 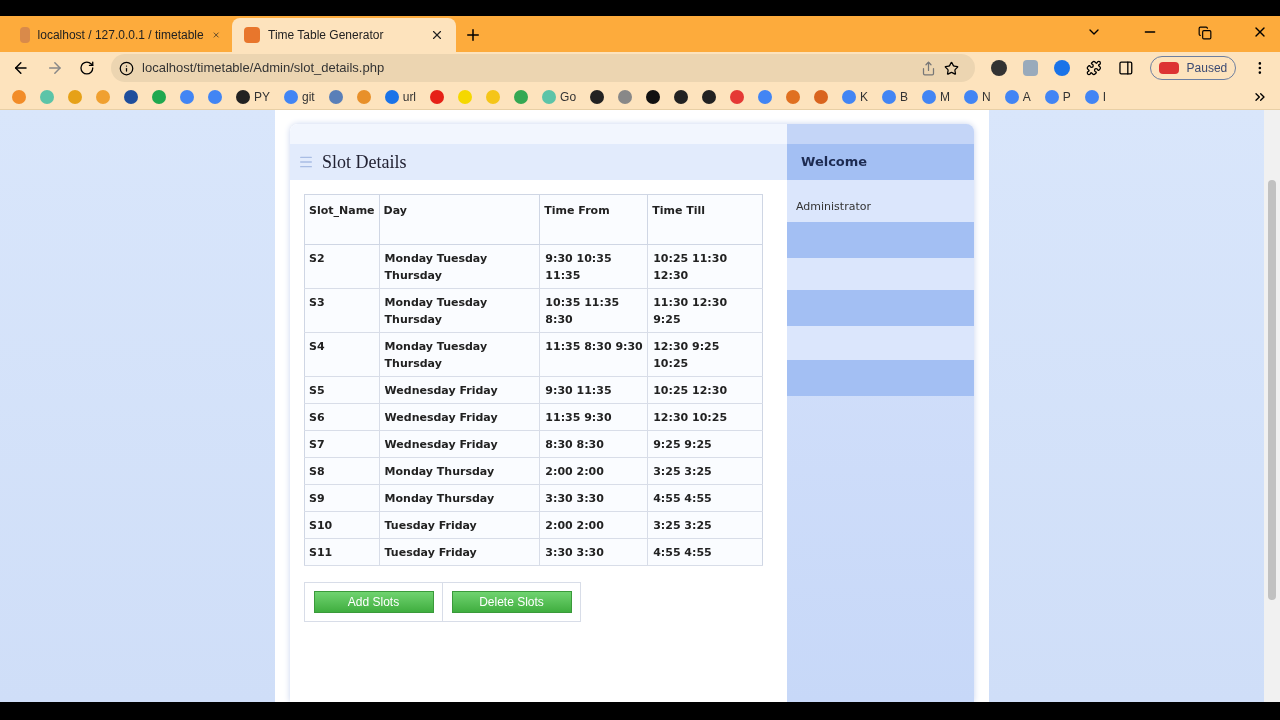 What do you see at coordinates (559, 96) in the screenshot?
I see `bookmark: Go` at bounding box center [559, 96].